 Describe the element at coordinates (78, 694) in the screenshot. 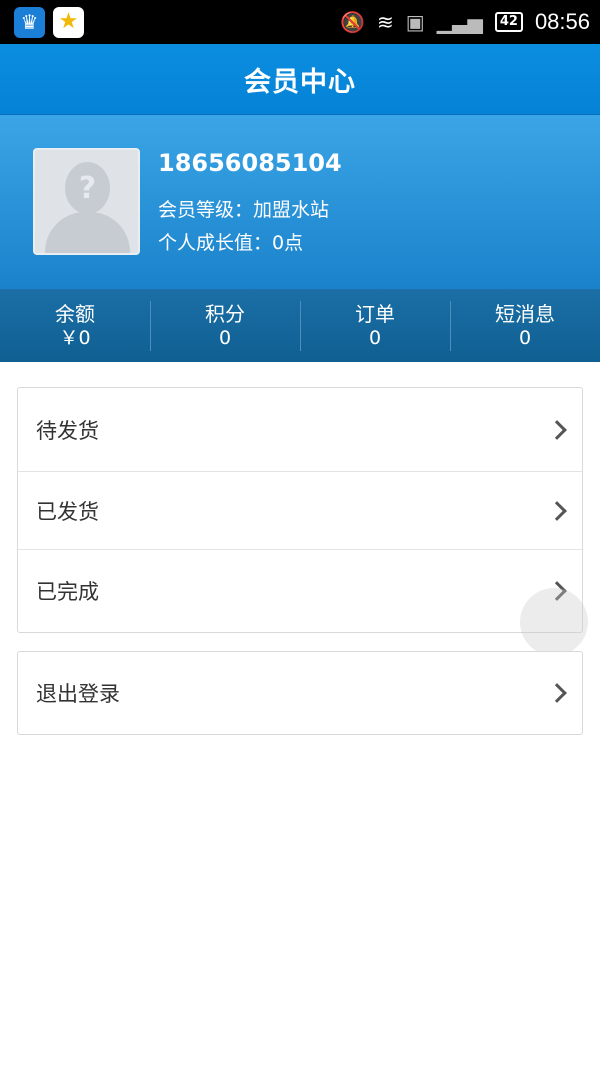

I see `row-label: 退出登录` at that location.